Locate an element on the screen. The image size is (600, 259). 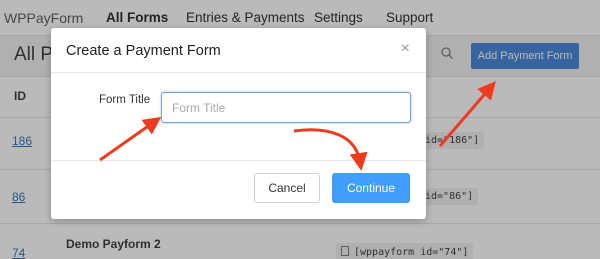
form-title-input is located at coordinates (286, 107).